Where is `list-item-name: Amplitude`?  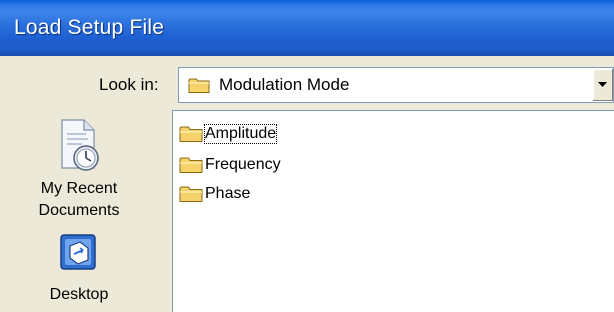
list-item-name: Amplitude is located at coordinates (240, 134).